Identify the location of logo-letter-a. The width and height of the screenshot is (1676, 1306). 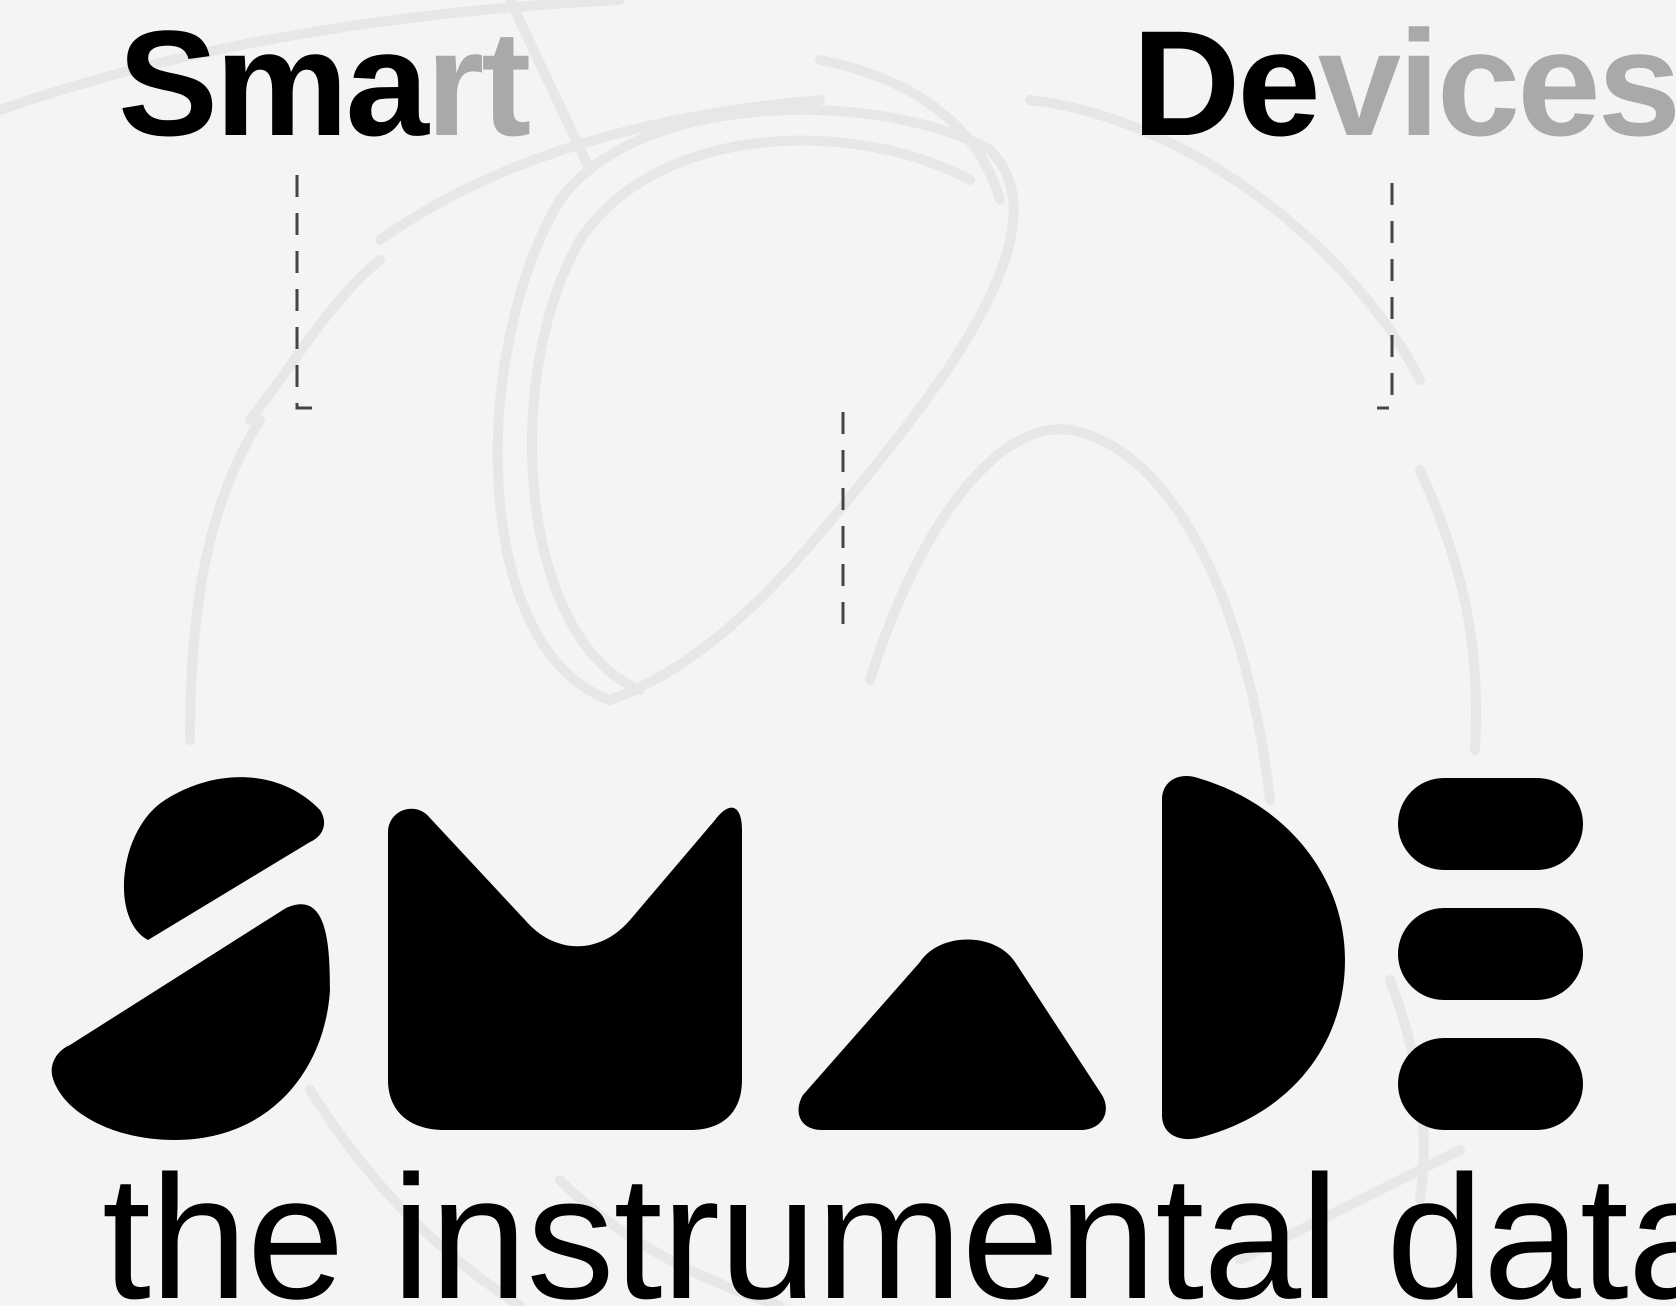
(952, 1034).